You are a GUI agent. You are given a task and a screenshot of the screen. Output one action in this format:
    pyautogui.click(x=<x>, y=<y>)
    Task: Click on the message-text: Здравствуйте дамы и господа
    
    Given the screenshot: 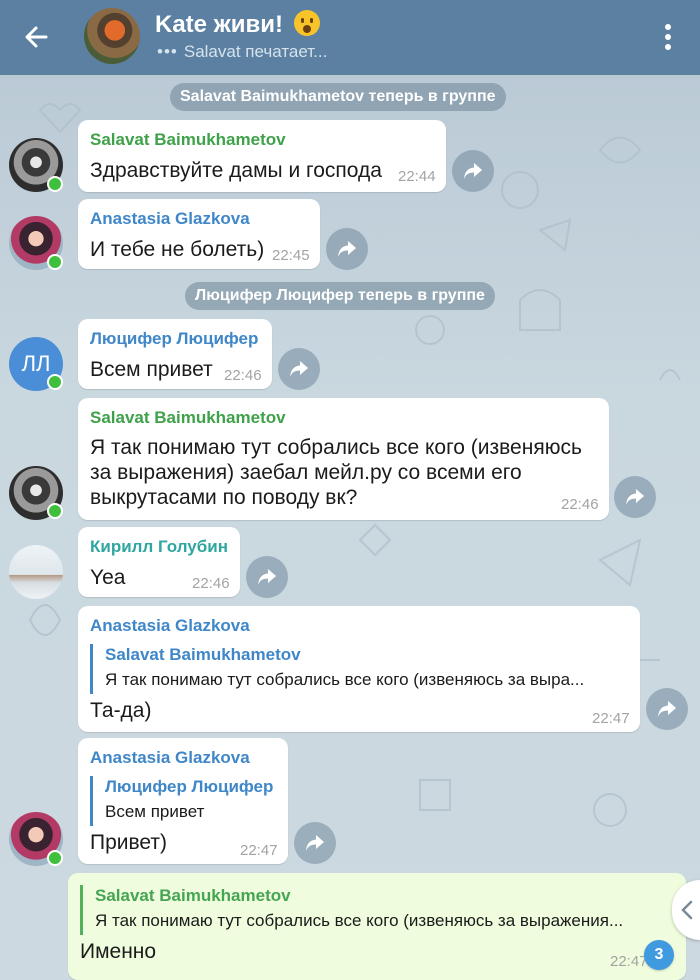 What is the action you would take?
    pyautogui.click(x=236, y=170)
    